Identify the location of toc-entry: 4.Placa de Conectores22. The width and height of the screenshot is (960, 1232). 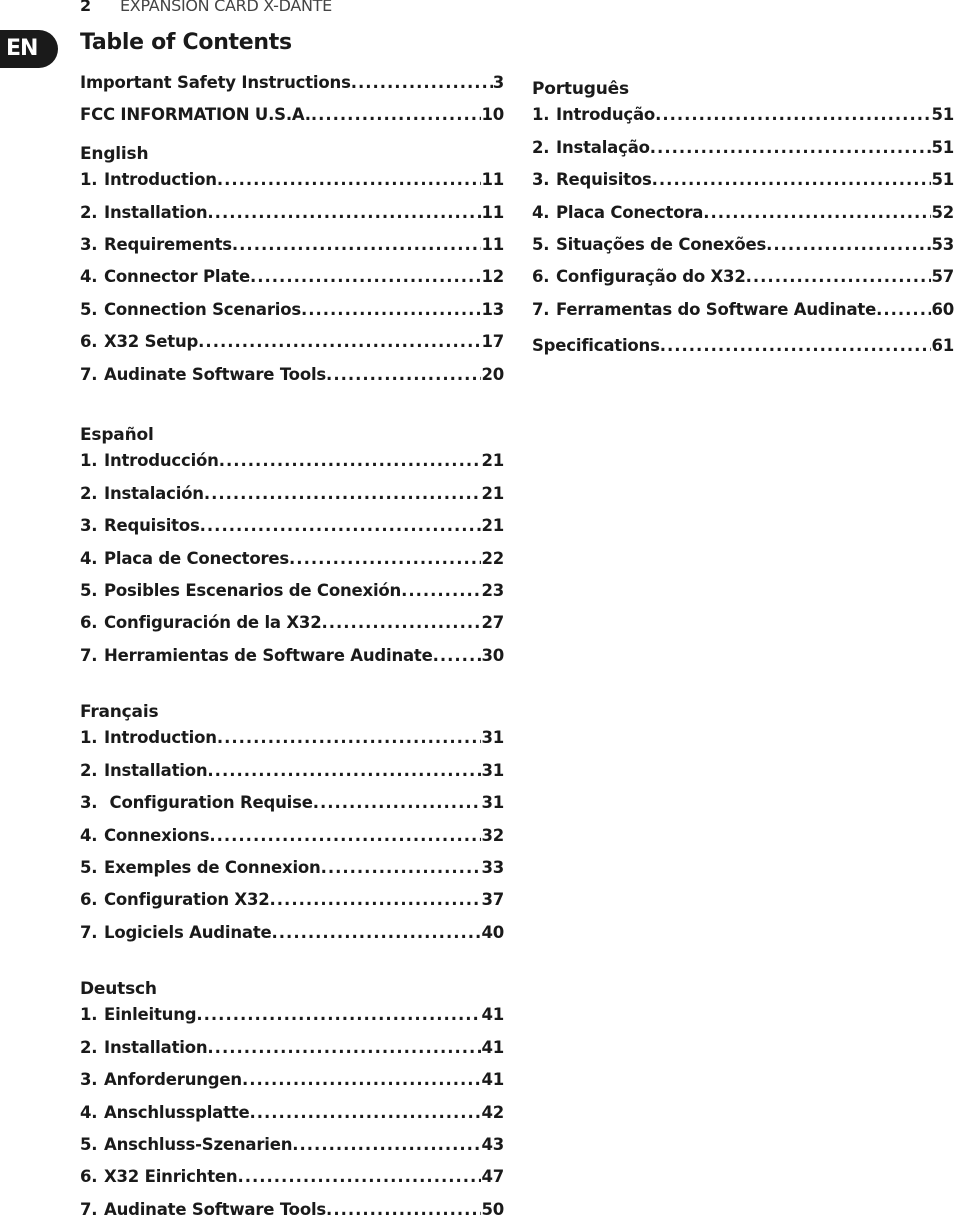
(292, 565).